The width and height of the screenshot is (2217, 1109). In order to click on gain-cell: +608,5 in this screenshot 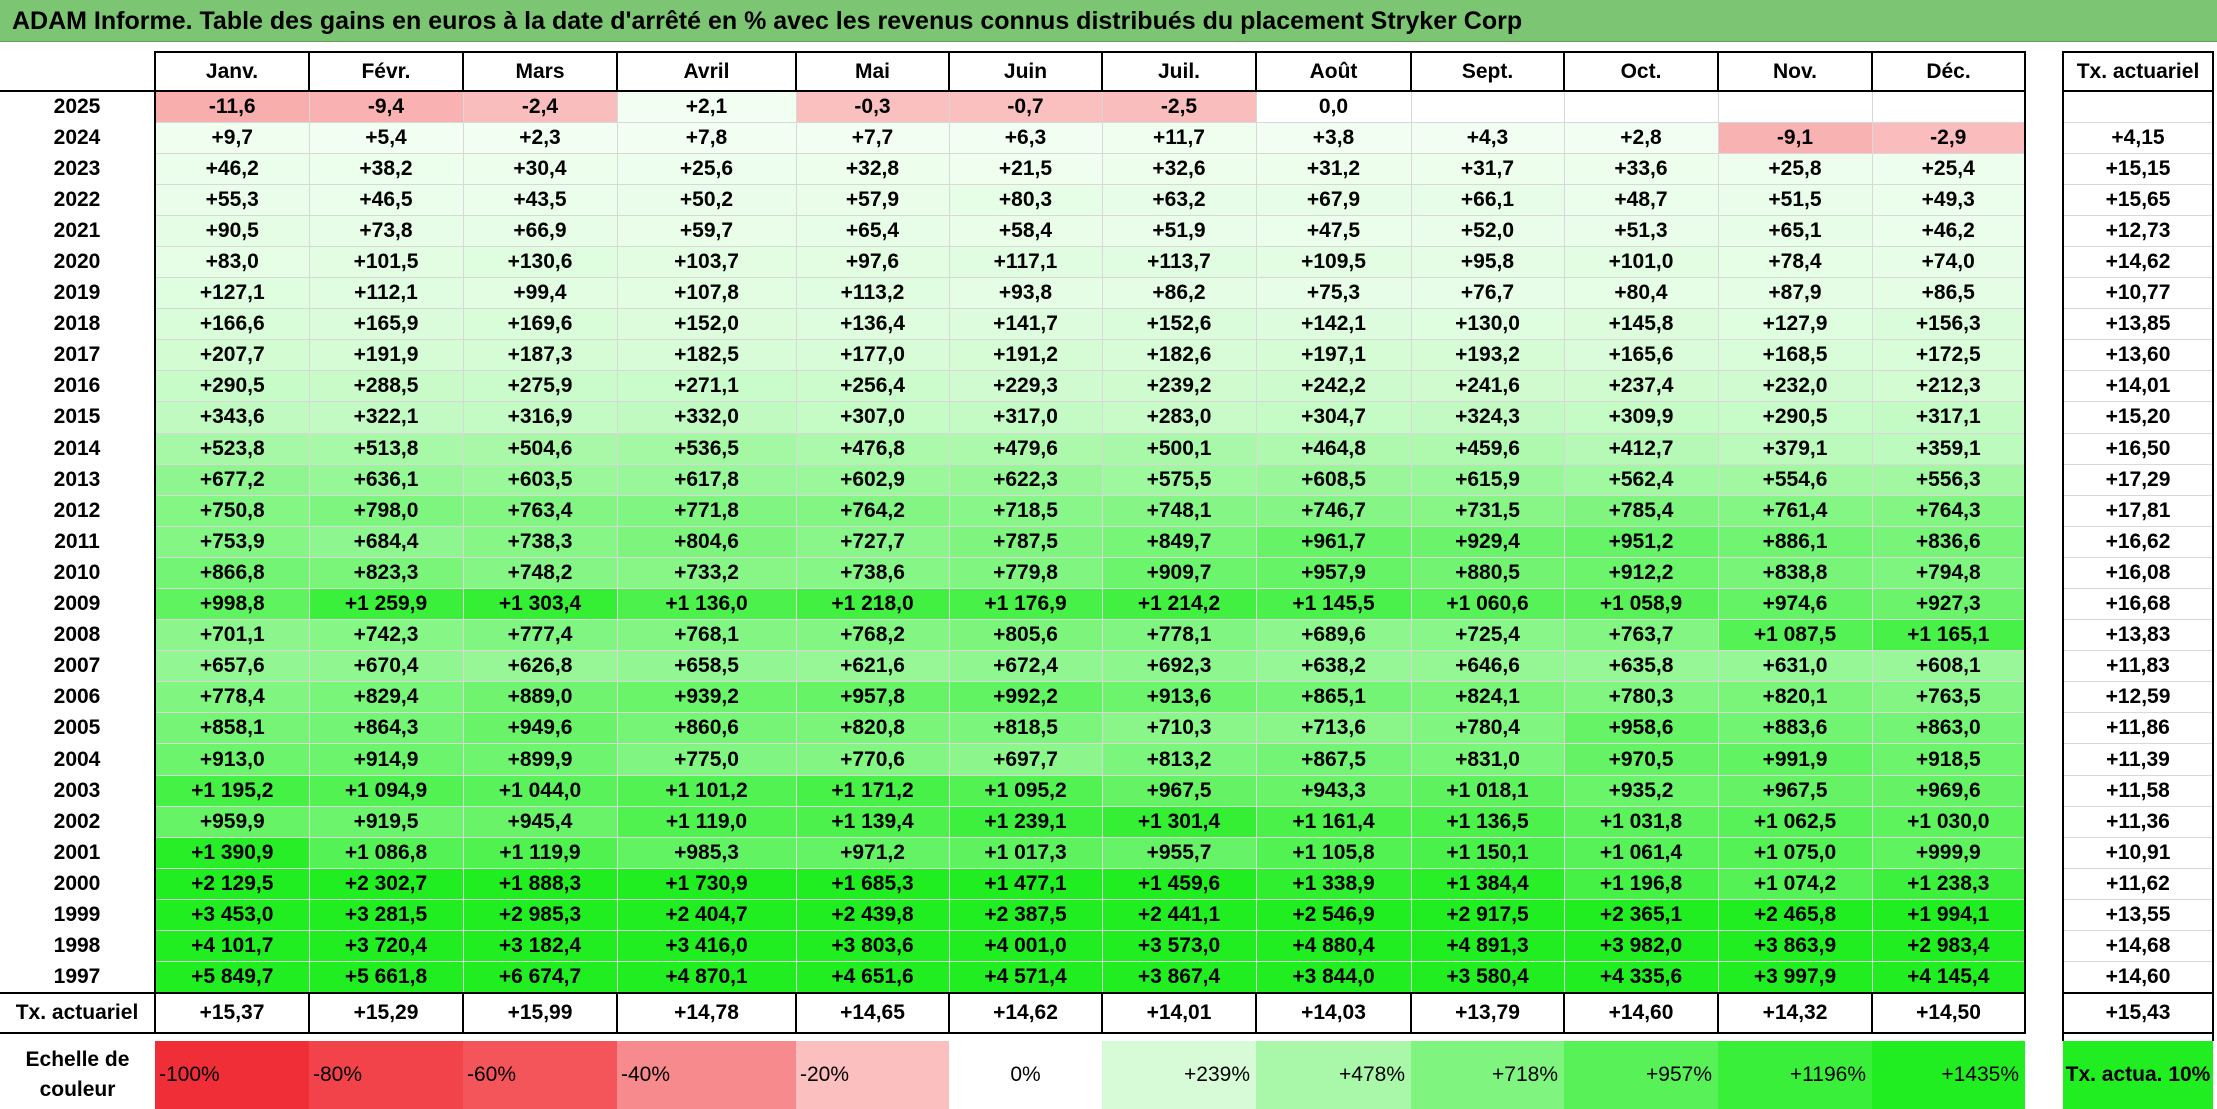, I will do `click(1333, 479)`.